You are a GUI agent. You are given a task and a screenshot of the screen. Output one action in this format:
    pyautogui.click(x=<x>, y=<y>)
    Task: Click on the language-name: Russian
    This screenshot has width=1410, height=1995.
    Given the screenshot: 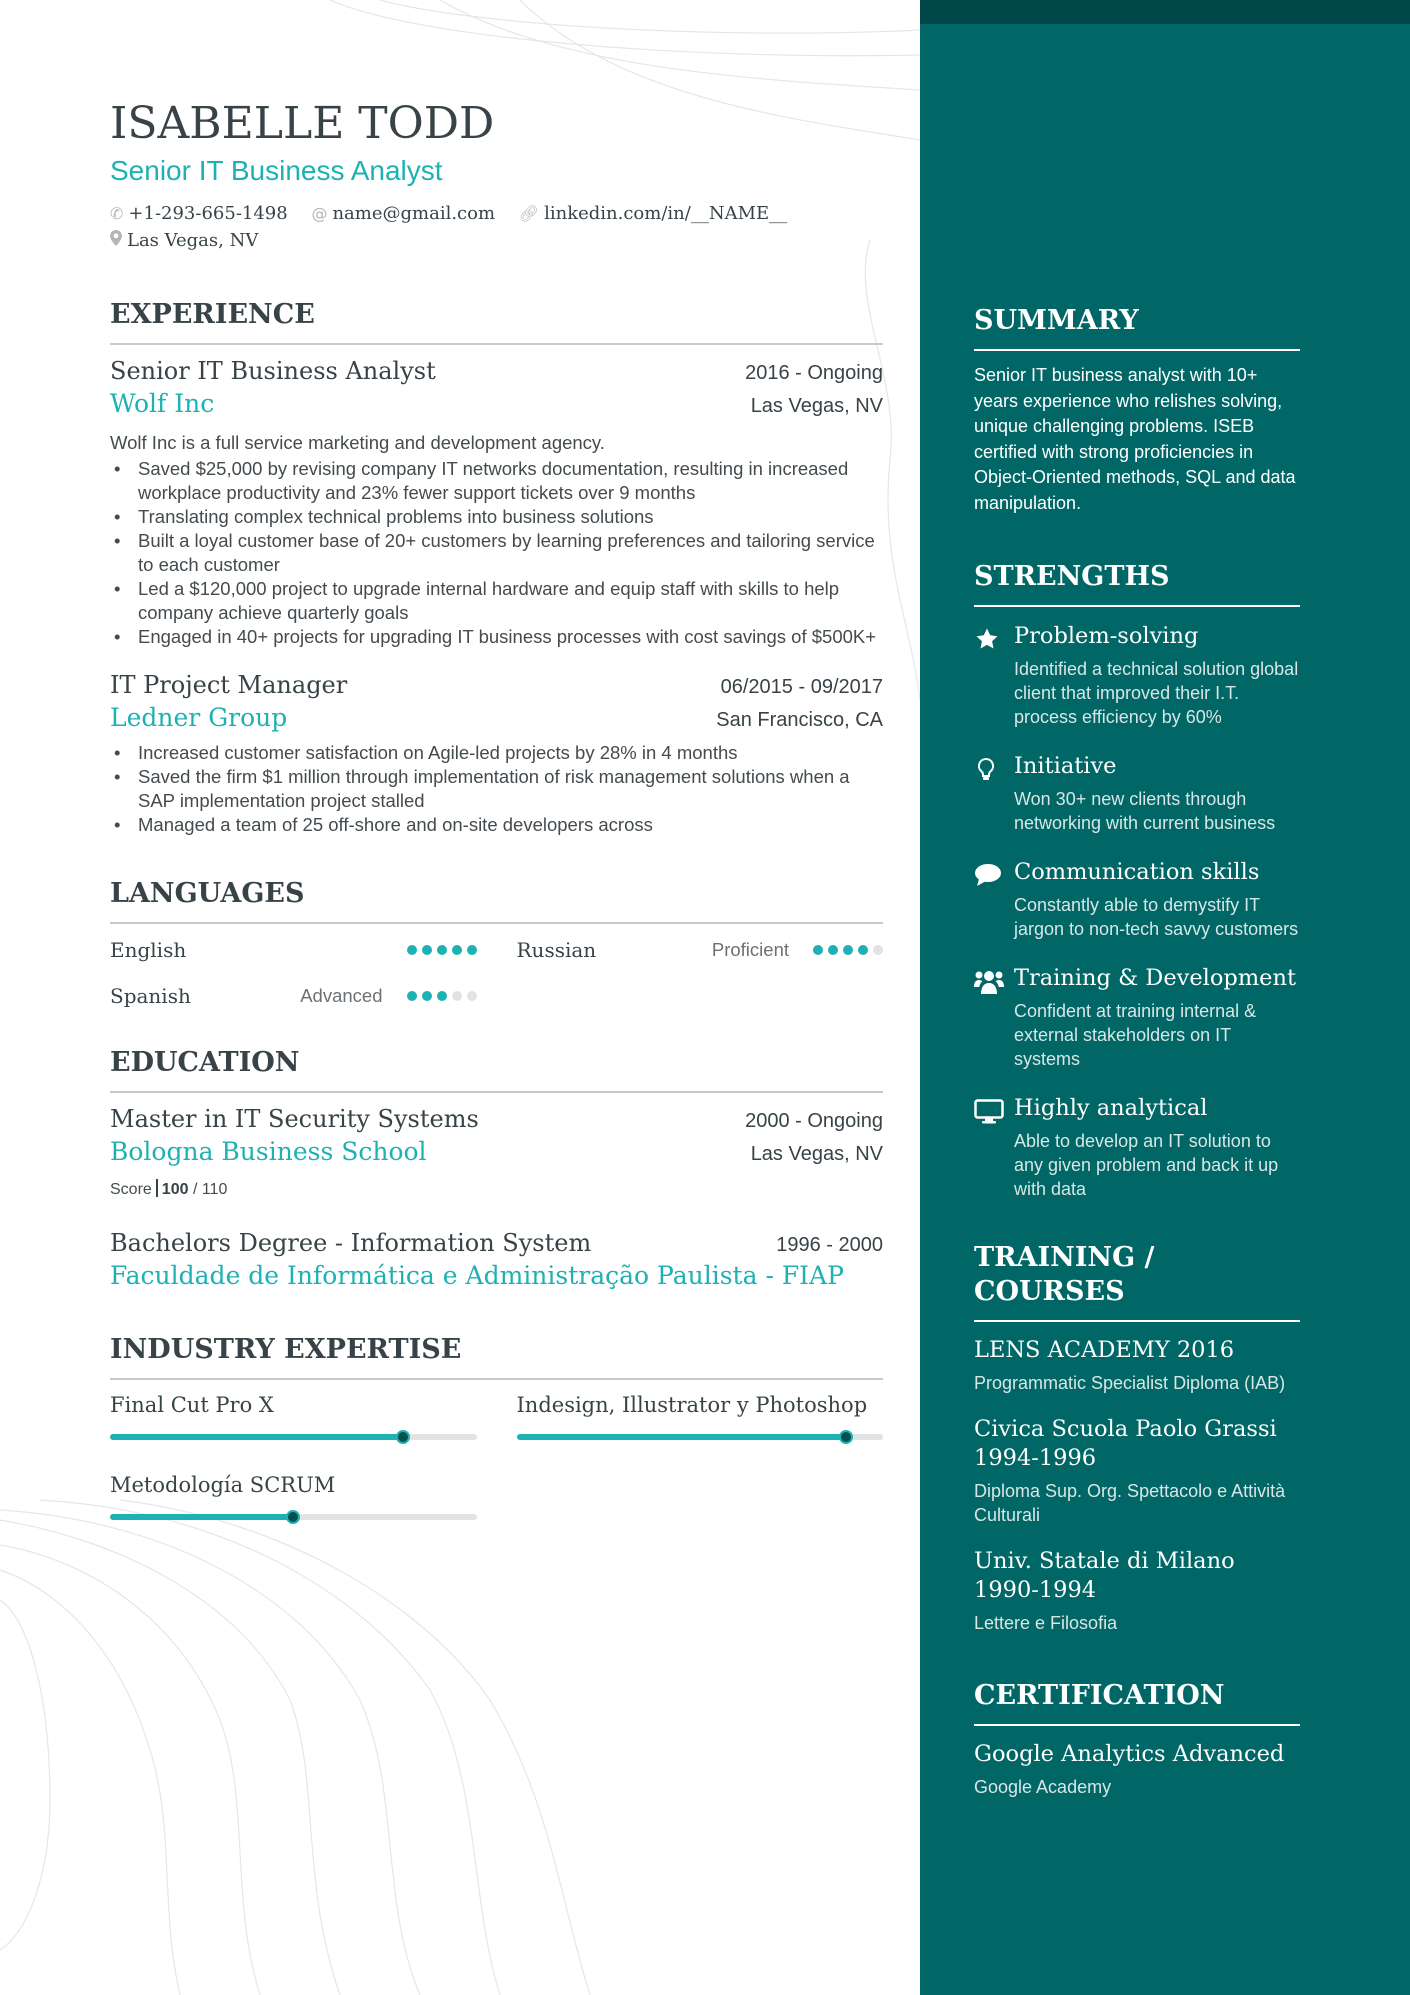 What is the action you would take?
    pyautogui.click(x=556, y=950)
    